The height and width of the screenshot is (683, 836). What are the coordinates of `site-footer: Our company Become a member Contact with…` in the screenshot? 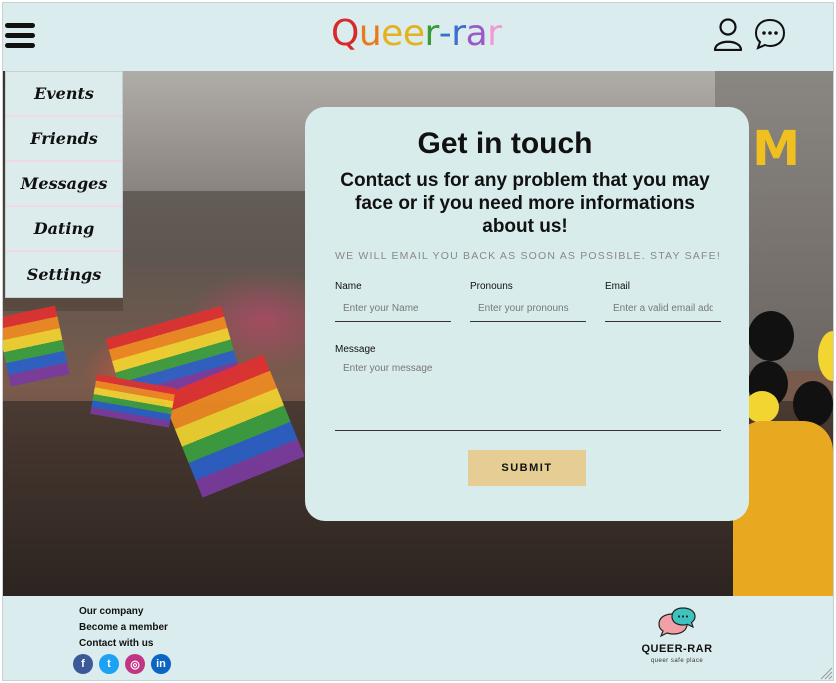 It's located at (418, 638).